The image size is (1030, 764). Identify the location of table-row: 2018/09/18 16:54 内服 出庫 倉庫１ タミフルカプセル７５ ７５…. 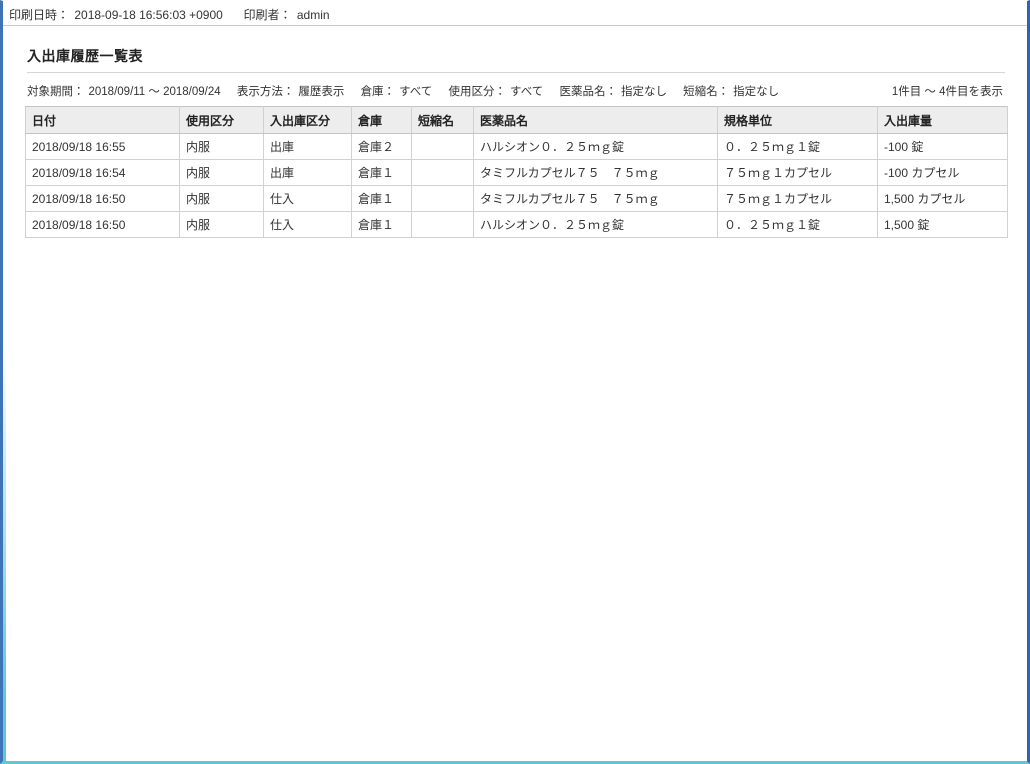
(516, 172).